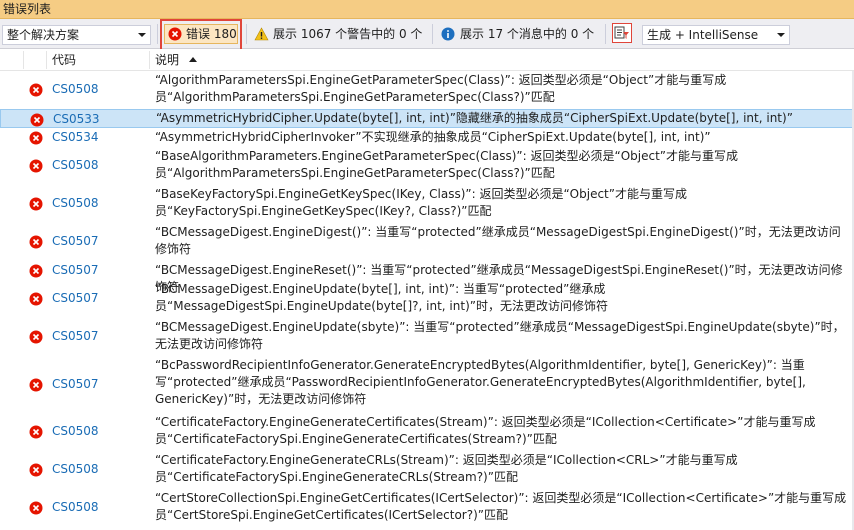  I want to click on column-description-label: 说明, so click(167, 60).